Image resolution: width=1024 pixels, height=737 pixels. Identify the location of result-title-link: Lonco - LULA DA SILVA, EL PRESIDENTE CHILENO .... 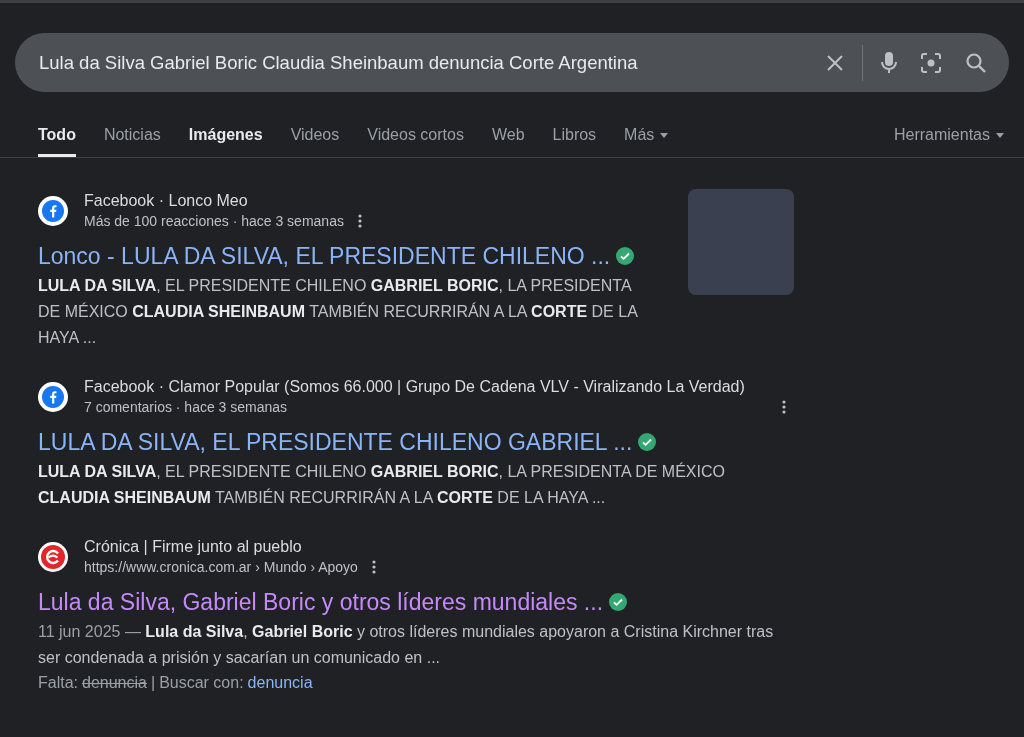
(324, 256).